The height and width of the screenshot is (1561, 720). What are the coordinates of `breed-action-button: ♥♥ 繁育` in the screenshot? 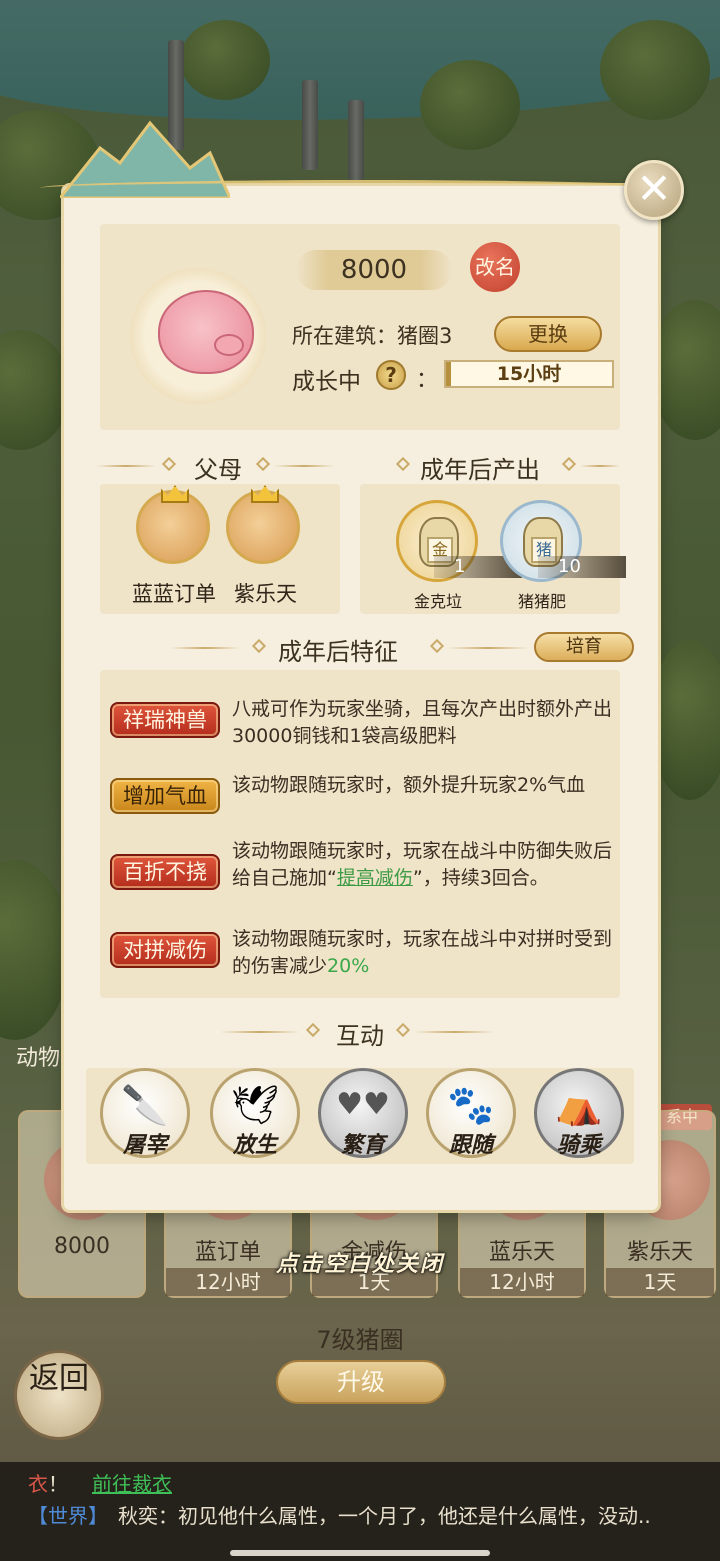 It's located at (363, 1113).